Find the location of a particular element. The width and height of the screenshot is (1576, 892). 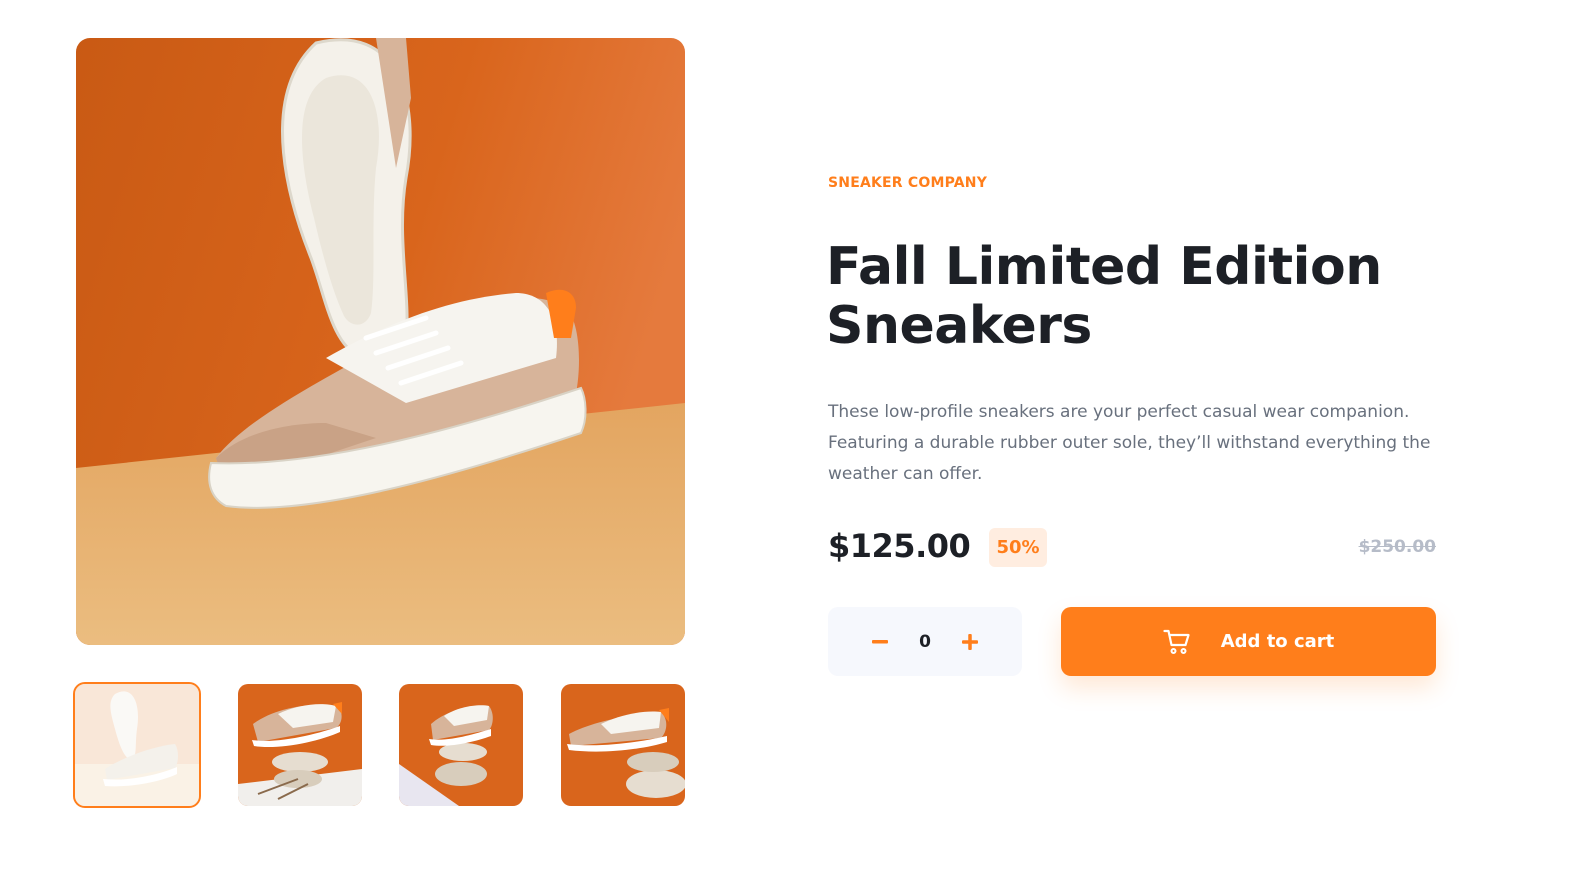

company-label: SNEAKER COMPANY is located at coordinates (908, 183).